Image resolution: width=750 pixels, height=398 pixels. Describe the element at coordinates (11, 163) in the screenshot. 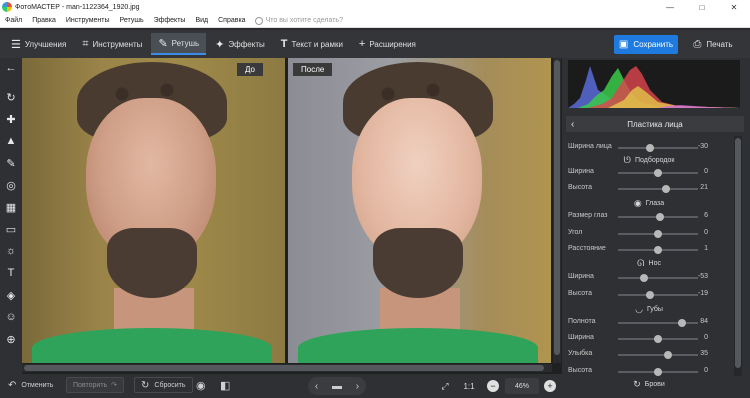

I see `brush-icon: ✎` at that location.